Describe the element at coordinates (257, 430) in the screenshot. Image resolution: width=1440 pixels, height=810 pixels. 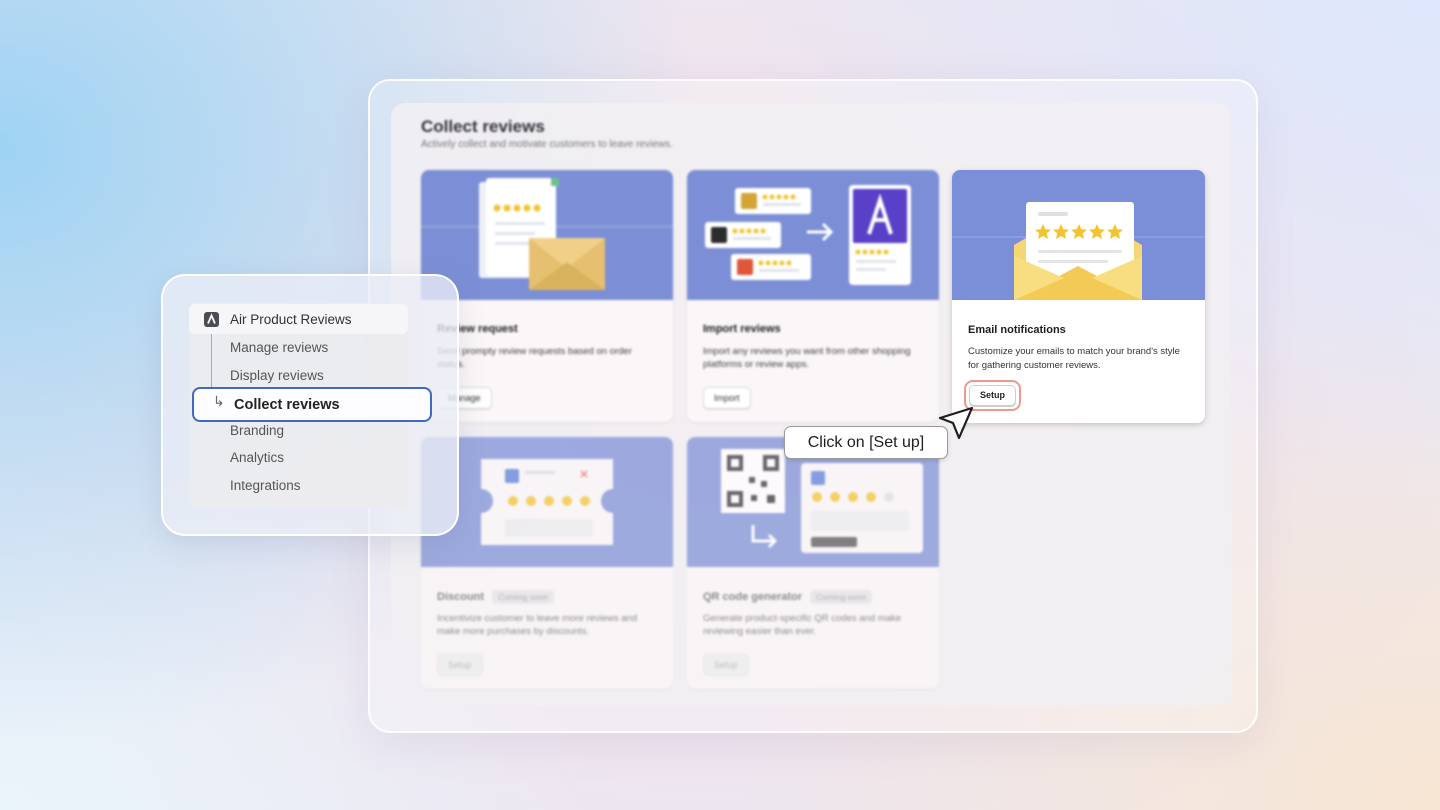
I see `sidebar-item-branding: Branding` at that location.